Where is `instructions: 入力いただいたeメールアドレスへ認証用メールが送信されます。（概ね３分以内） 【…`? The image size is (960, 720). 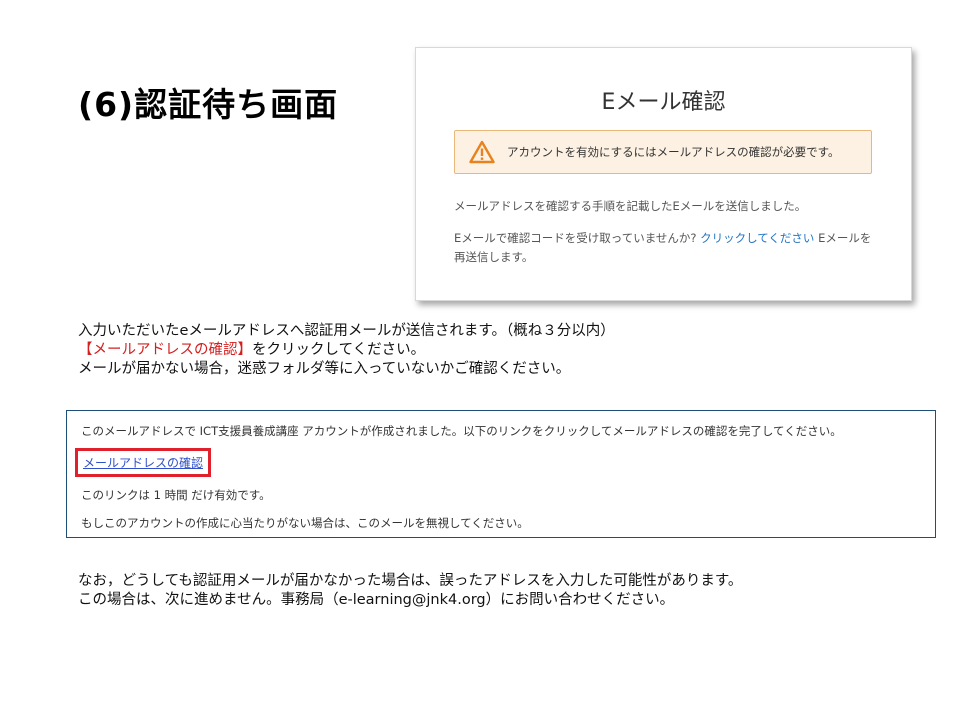
instructions: 入力いただいたeメールアドレスへ認証用メールが送信されます。（概ね３分以内） 【… is located at coordinates (346, 350).